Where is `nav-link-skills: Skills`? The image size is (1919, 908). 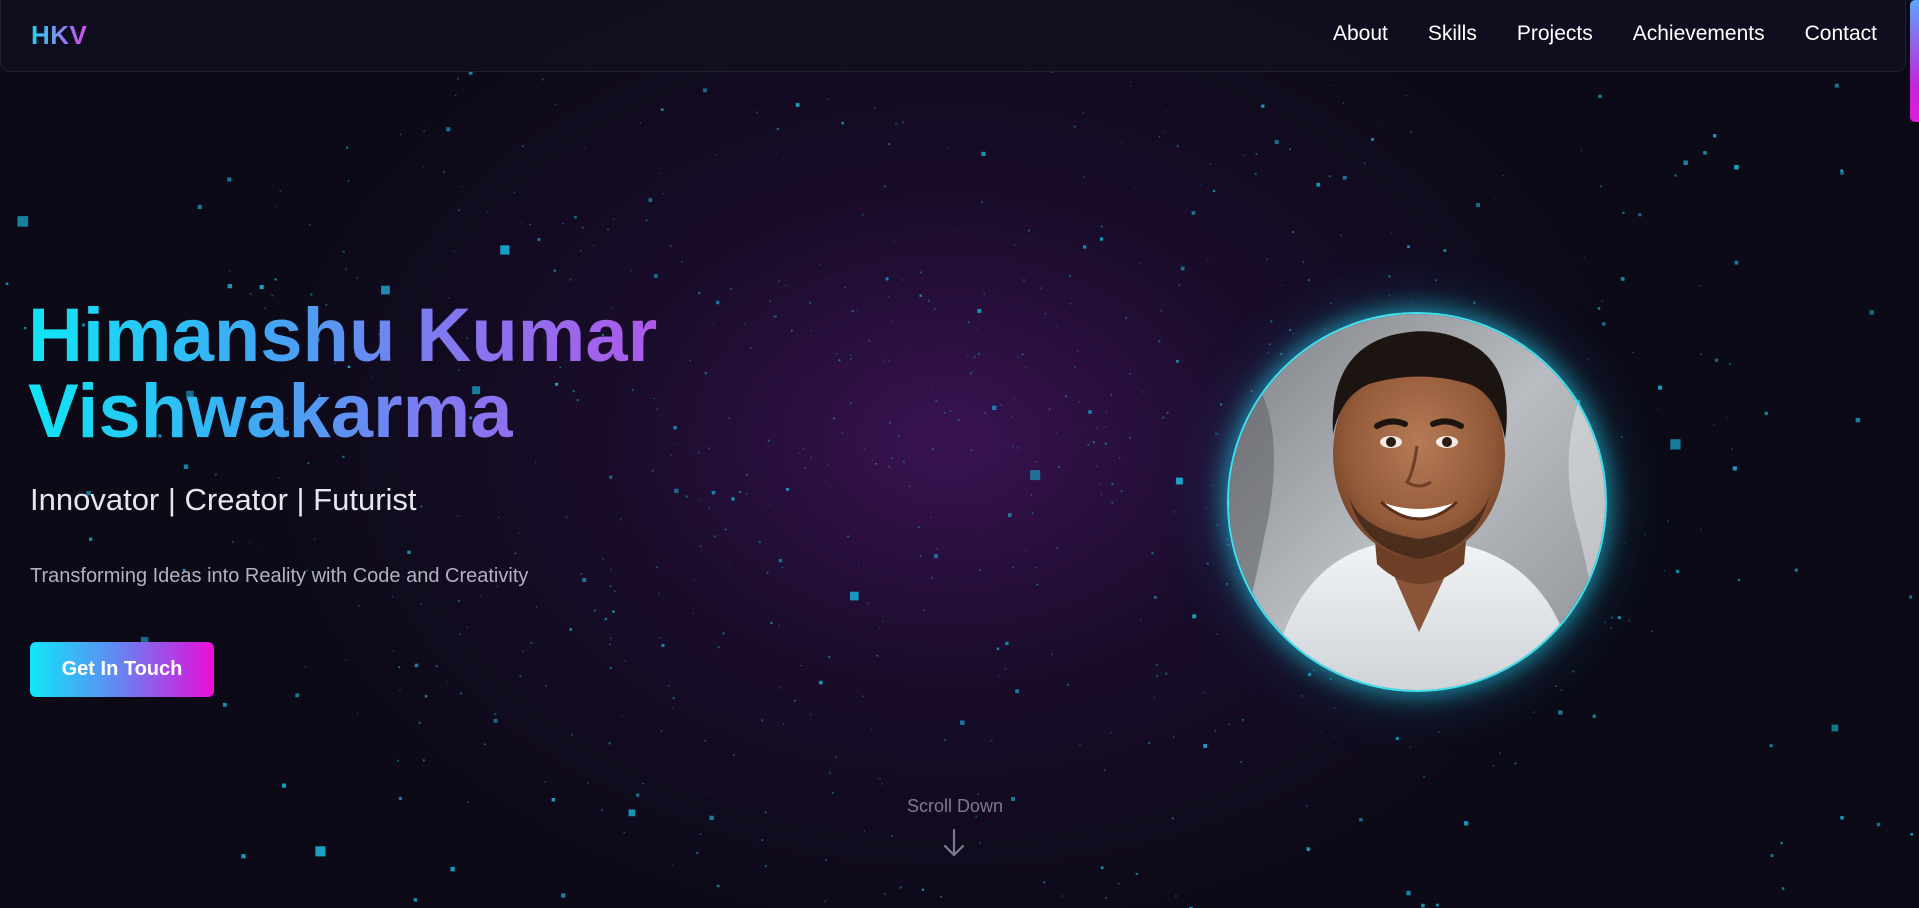 nav-link-skills: Skills is located at coordinates (1452, 34).